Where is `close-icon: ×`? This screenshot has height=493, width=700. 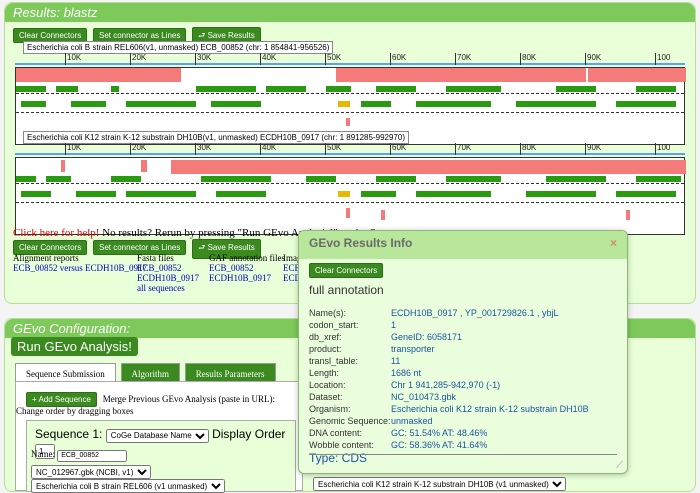
close-icon: × is located at coordinates (613, 243).